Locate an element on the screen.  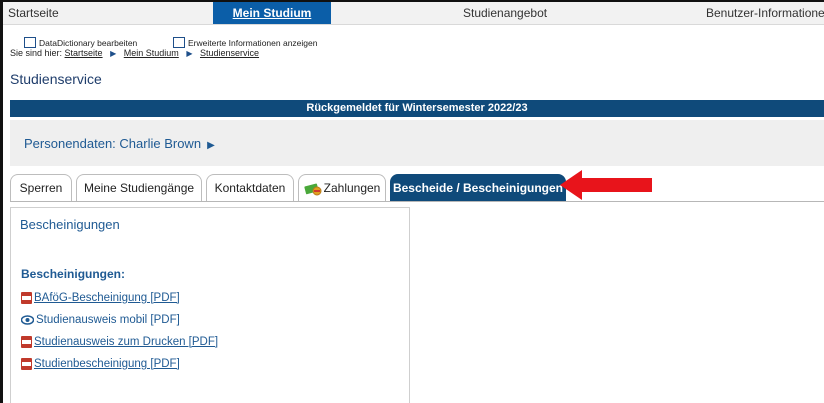
section-heading: Bescheinigungen: is located at coordinates (73, 274).